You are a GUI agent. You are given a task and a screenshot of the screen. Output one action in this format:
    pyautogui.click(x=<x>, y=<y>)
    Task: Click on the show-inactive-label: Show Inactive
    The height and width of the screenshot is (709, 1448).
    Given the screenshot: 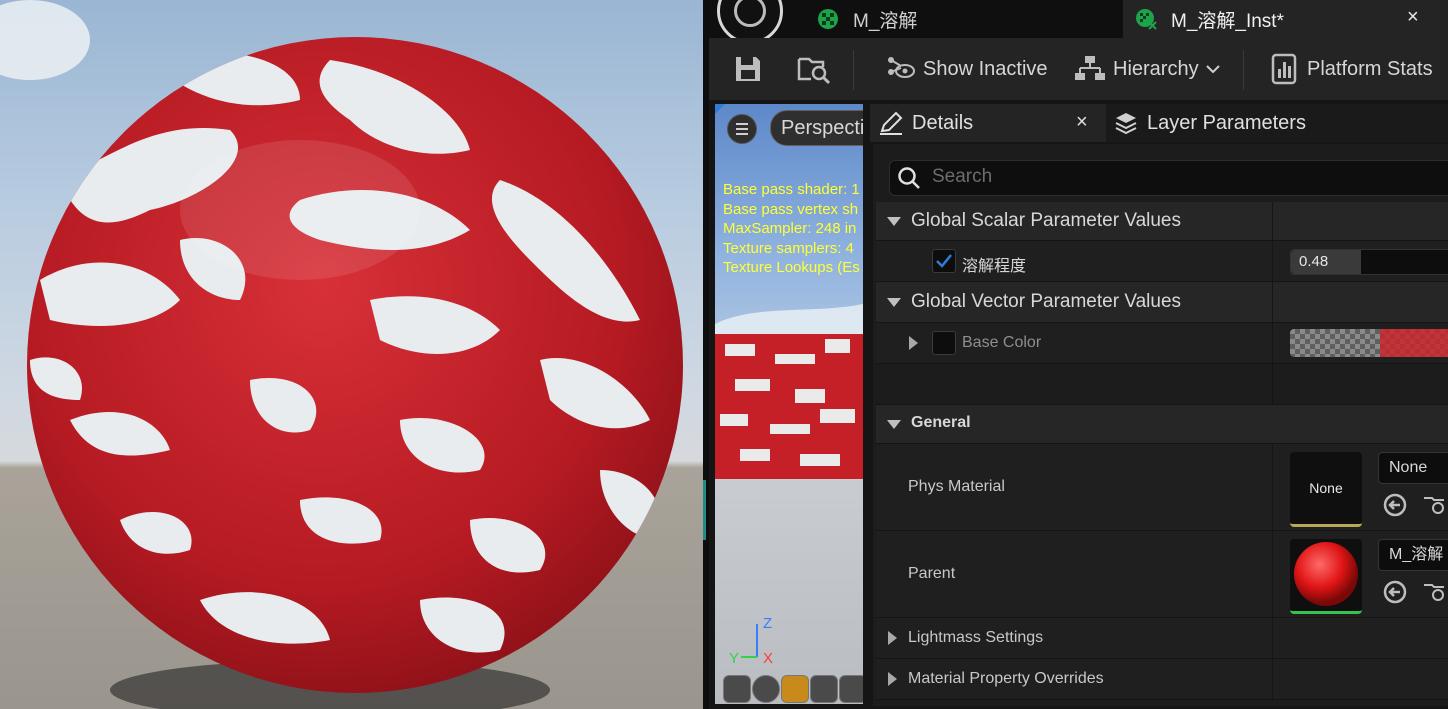 What is the action you would take?
    pyautogui.click(x=985, y=68)
    